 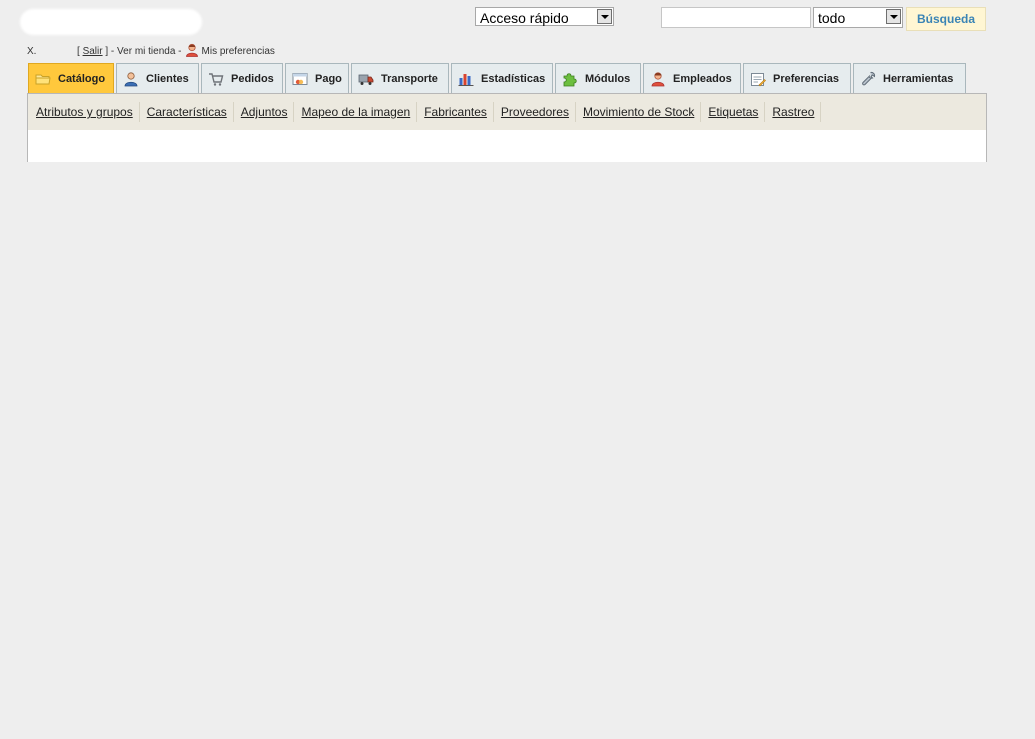 I want to click on user-icon, so click(x=192, y=51).